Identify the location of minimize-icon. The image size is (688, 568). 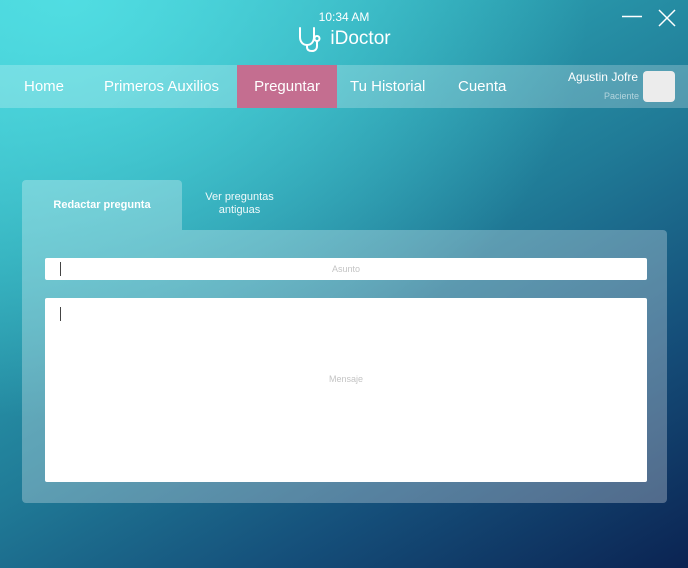
(632, 16).